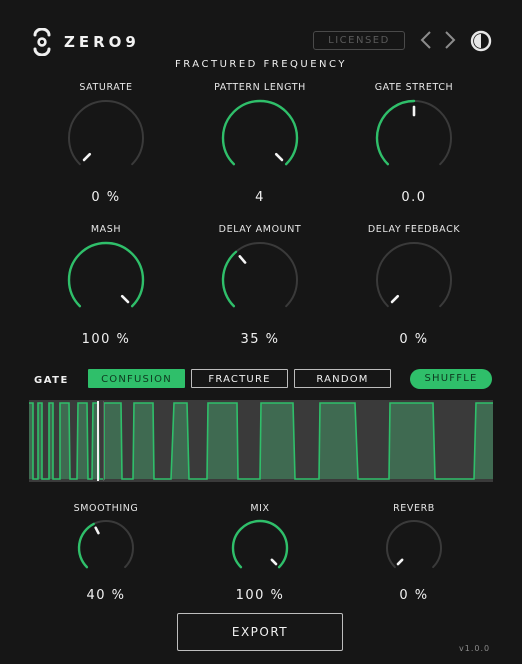 This screenshot has width=522, height=664. Describe the element at coordinates (260, 544) in the screenshot. I see `mix-knob-fill` at that location.